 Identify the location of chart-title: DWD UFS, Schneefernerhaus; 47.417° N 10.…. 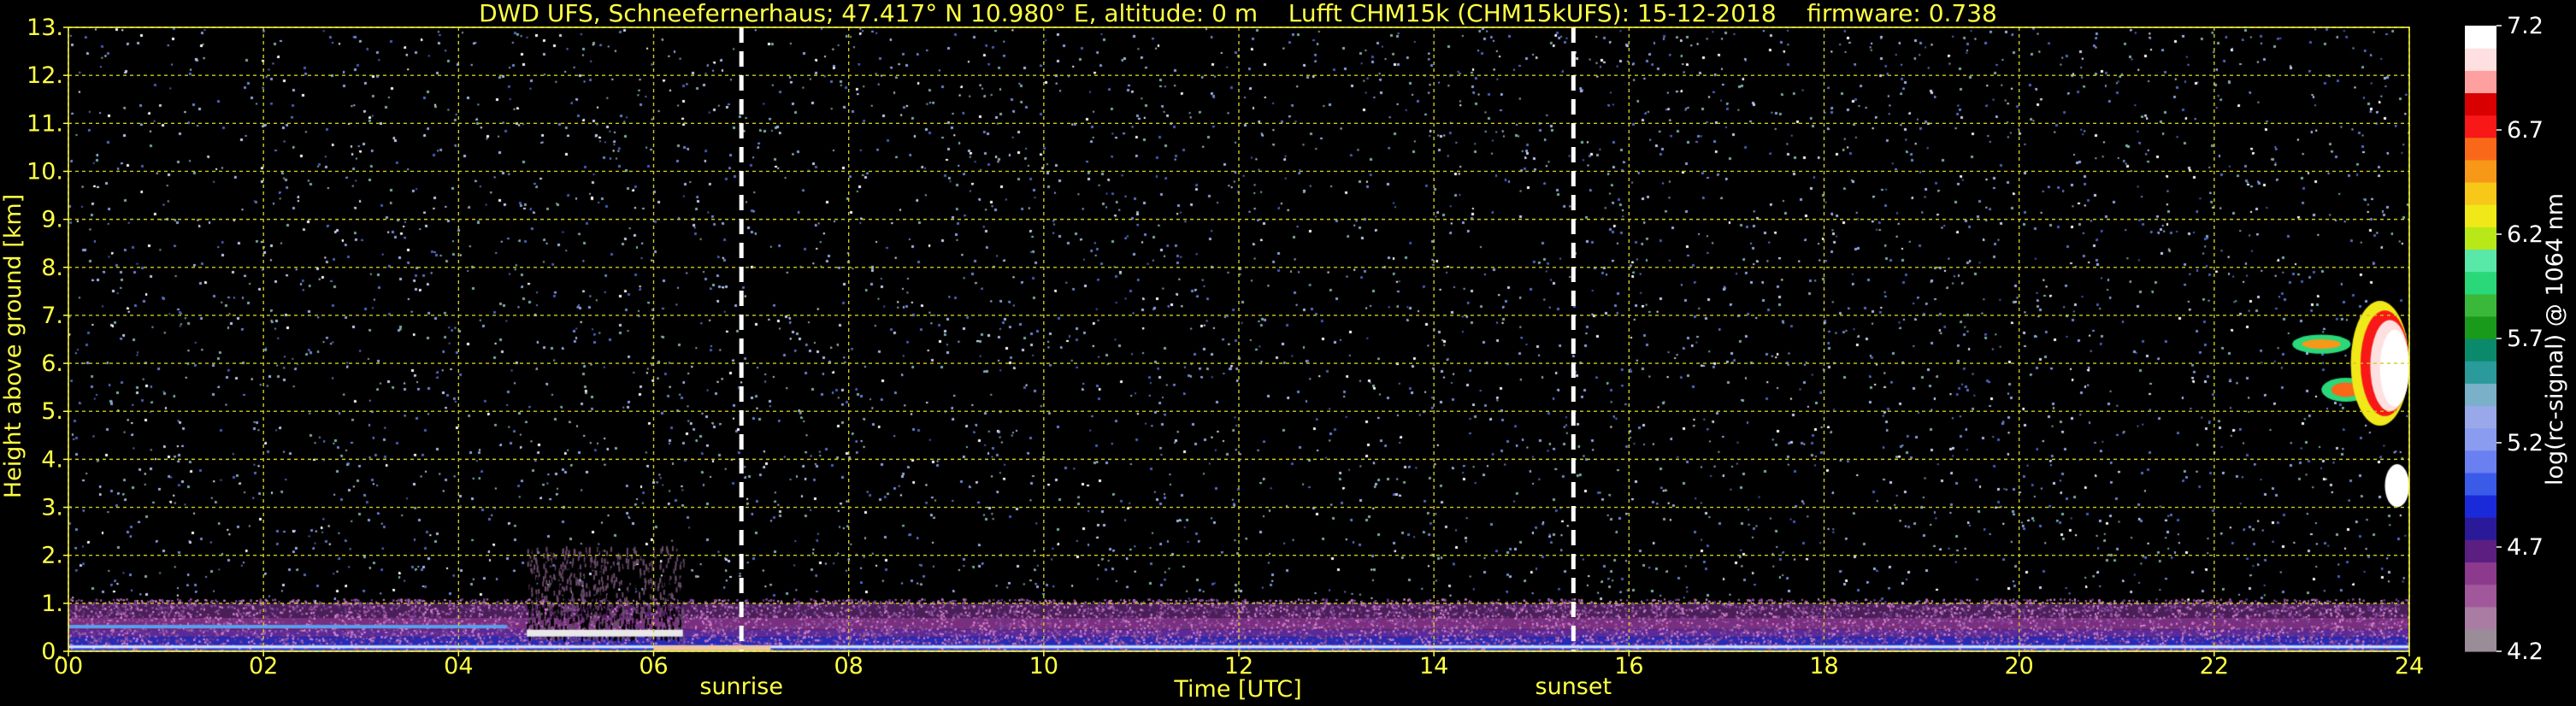
(1238, 13).